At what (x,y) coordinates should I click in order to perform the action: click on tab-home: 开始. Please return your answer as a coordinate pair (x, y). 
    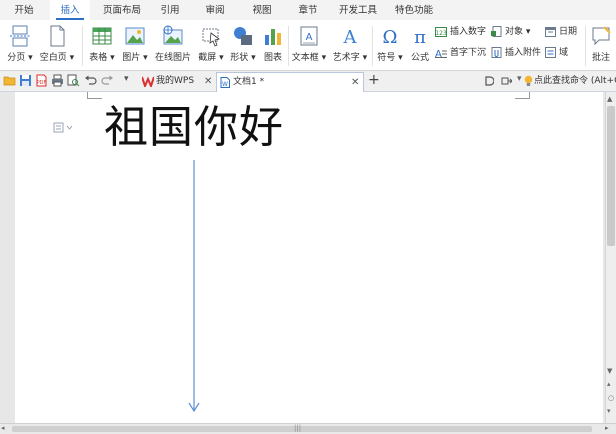
    Looking at the image, I should click on (24, 10).